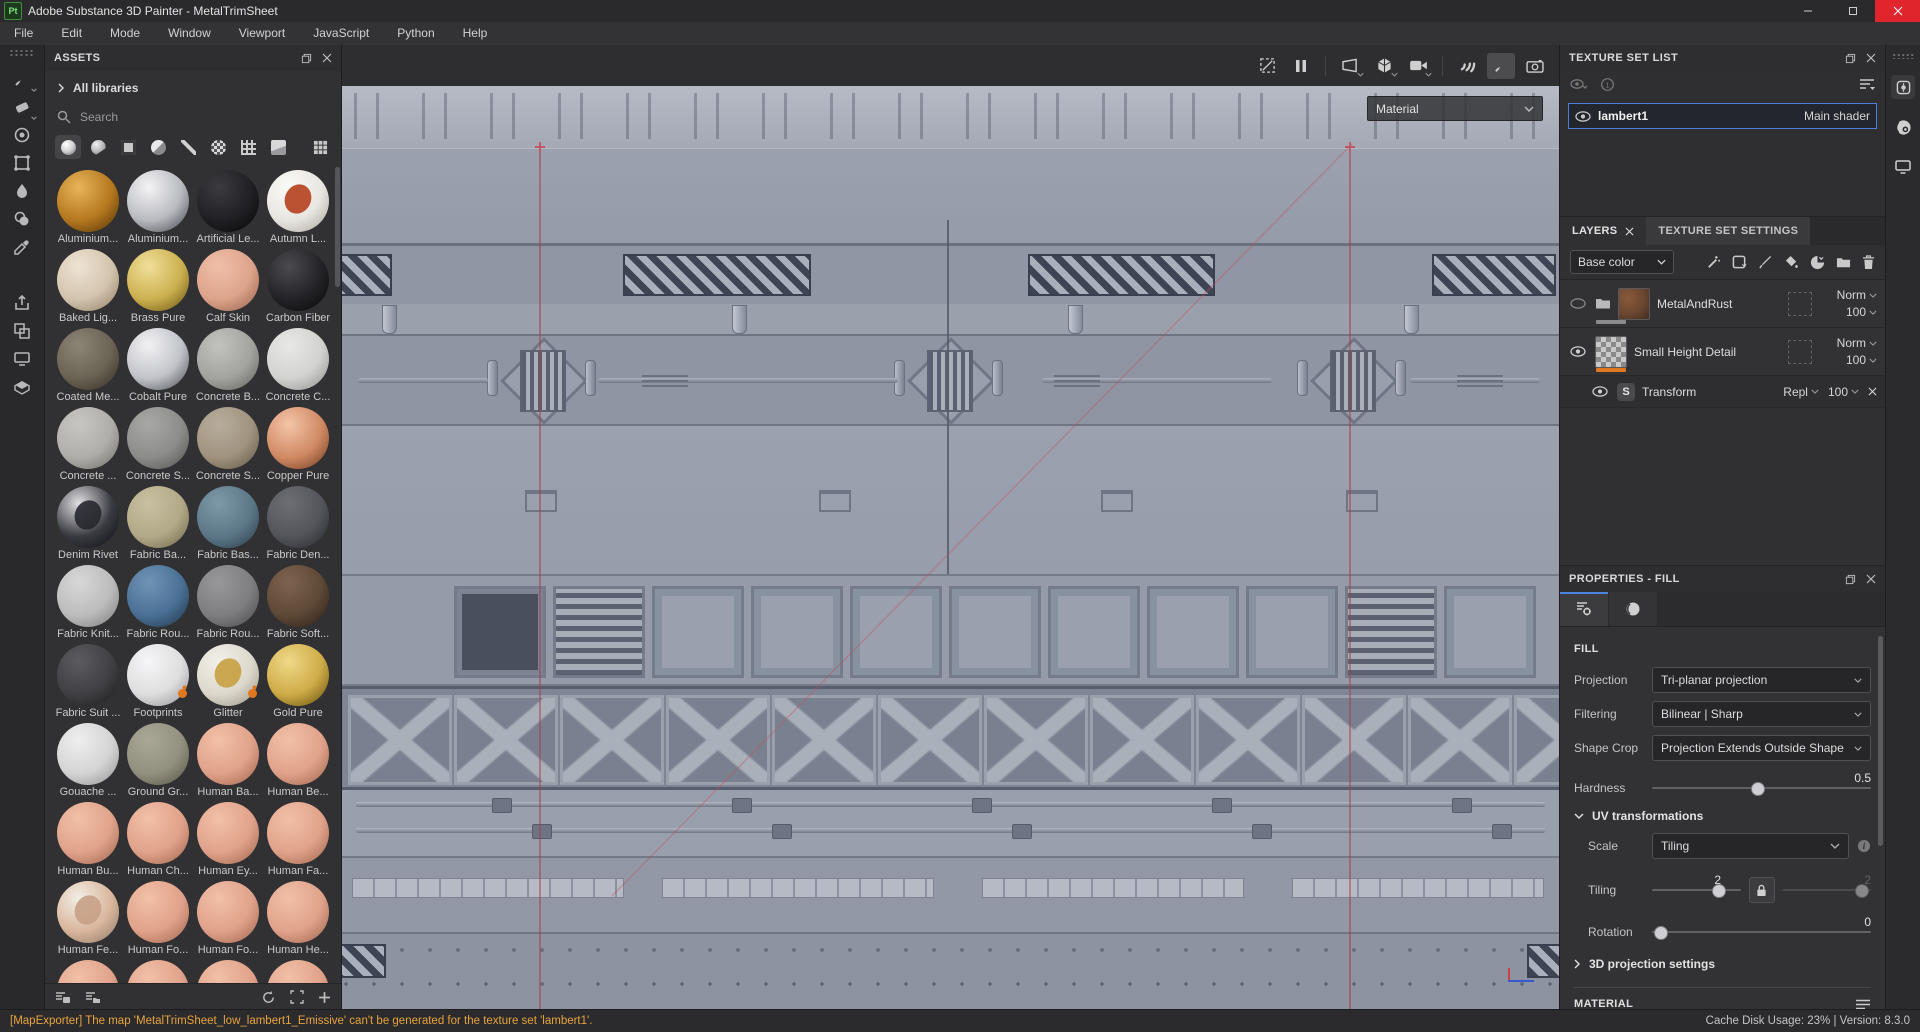 The width and height of the screenshot is (1920, 1032). I want to click on asset-item: Footprints, so click(158, 680).